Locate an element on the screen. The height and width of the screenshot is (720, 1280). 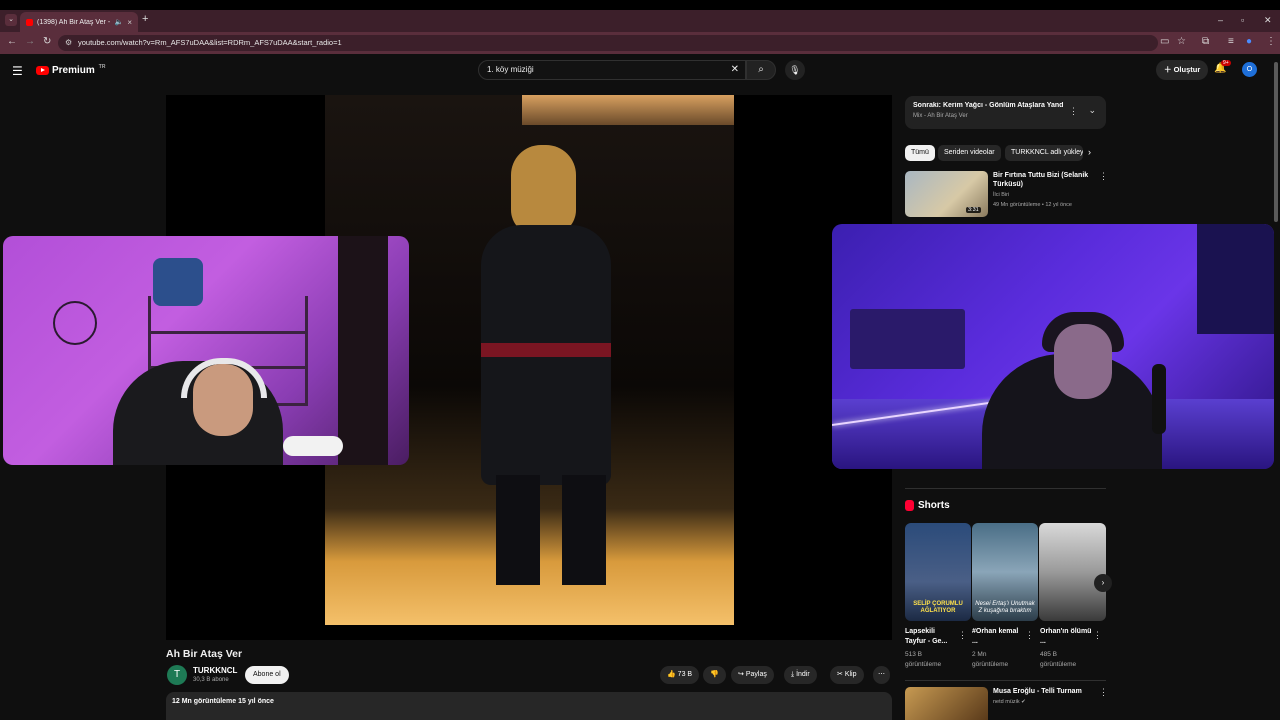
search-input: 1. köy müziği ✕ is located at coordinates (612, 70).